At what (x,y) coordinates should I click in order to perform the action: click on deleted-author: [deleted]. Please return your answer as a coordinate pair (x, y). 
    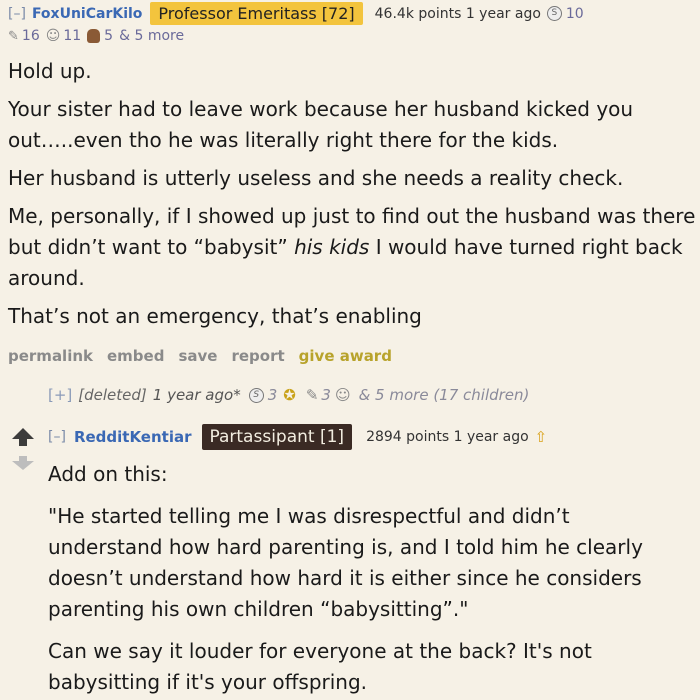
    Looking at the image, I should click on (112, 395).